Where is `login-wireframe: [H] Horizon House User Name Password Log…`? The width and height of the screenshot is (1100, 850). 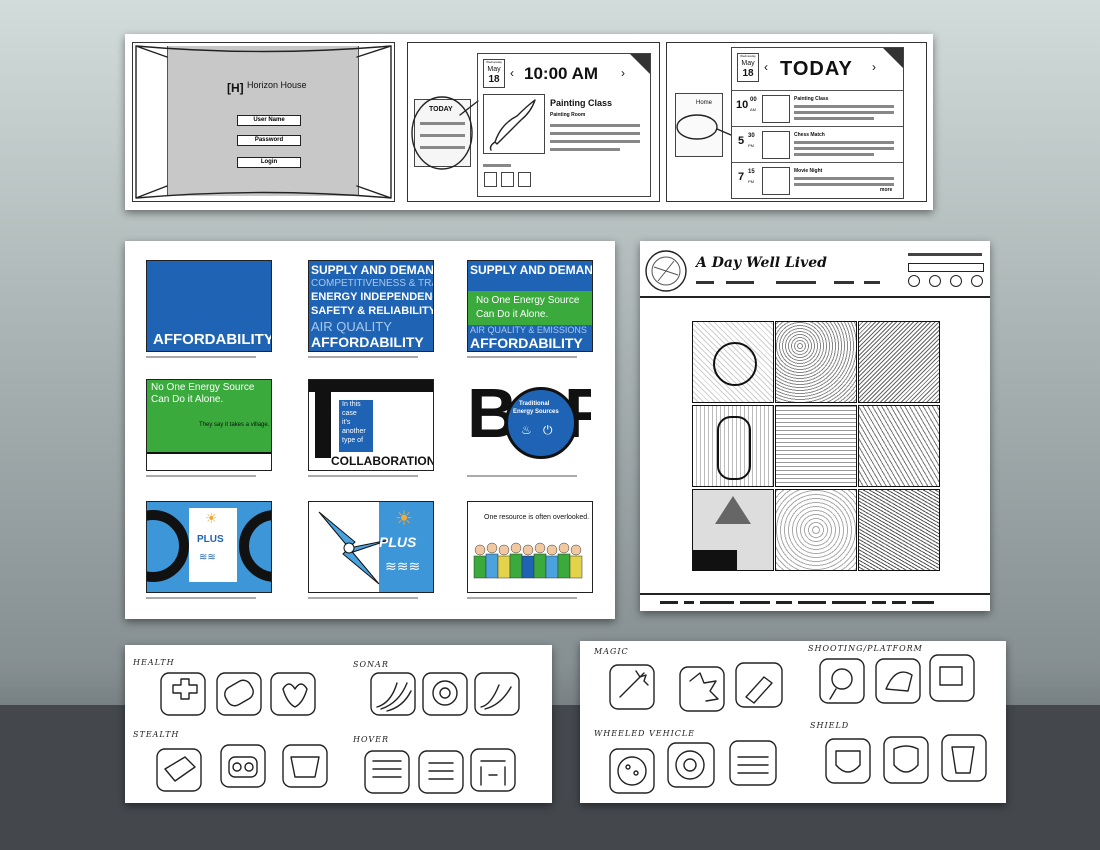
login-wireframe: [H] Horizon House User Name Password Log… is located at coordinates (263, 122).